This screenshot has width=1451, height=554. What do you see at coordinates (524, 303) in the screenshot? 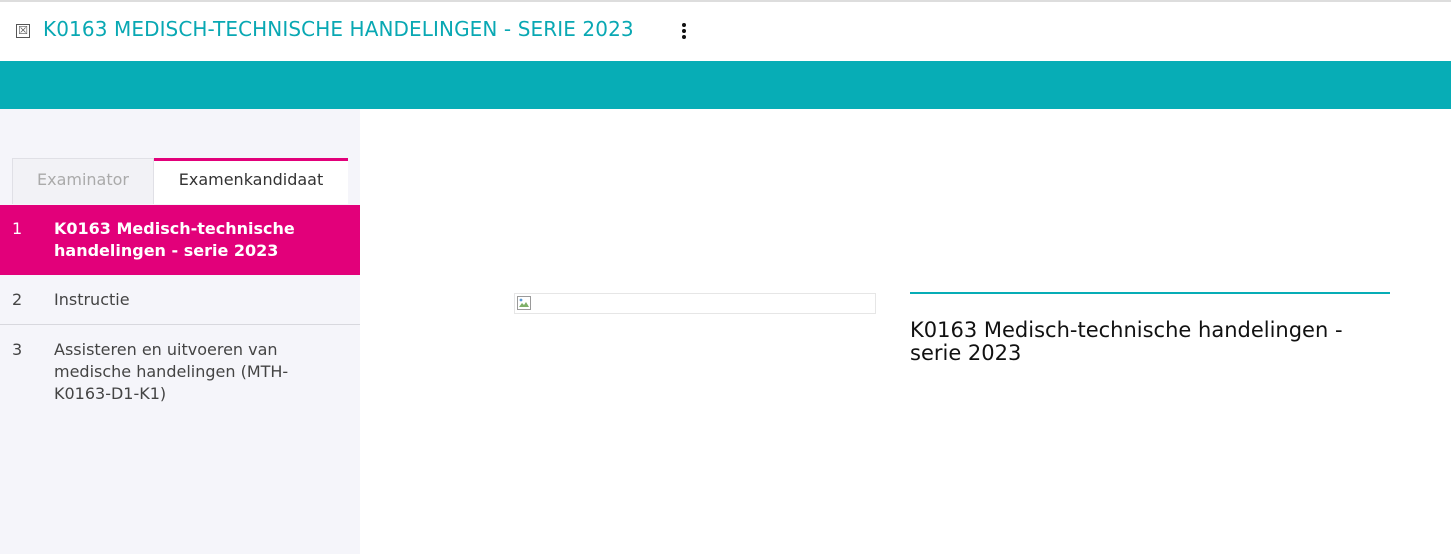
I see `broken-image-icon` at bounding box center [524, 303].